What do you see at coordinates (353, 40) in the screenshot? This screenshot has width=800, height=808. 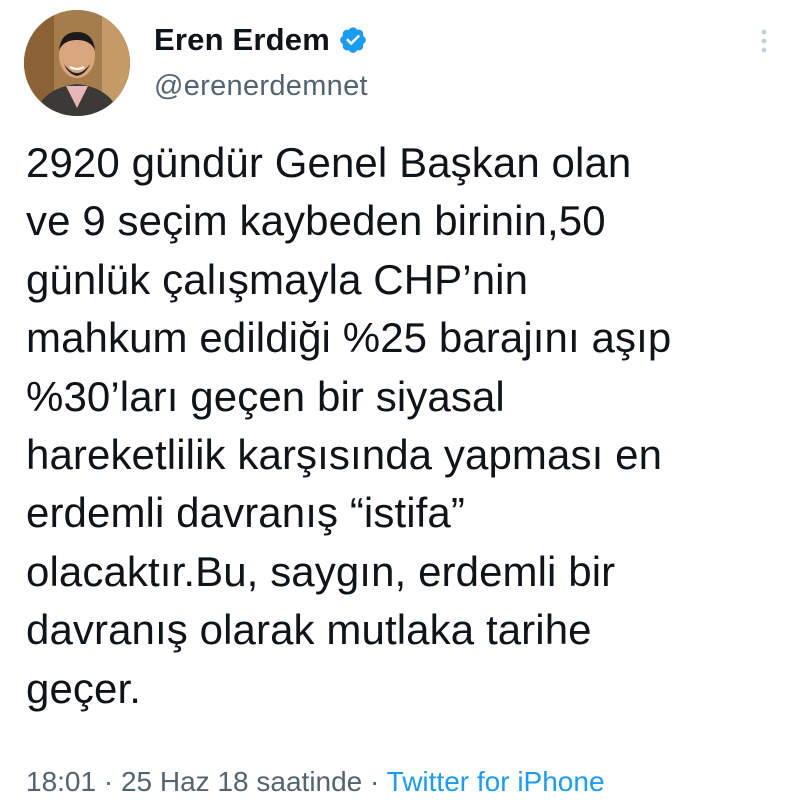 I see `verified-badge-icon` at bounding box center [353, 40].